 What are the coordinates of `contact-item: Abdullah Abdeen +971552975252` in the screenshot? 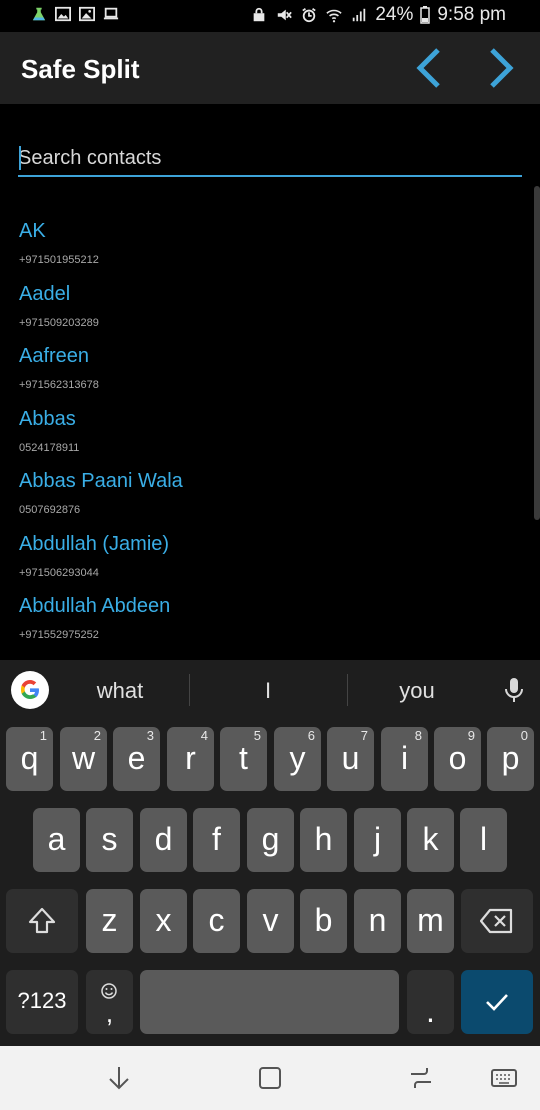 It's located at (269, 623).